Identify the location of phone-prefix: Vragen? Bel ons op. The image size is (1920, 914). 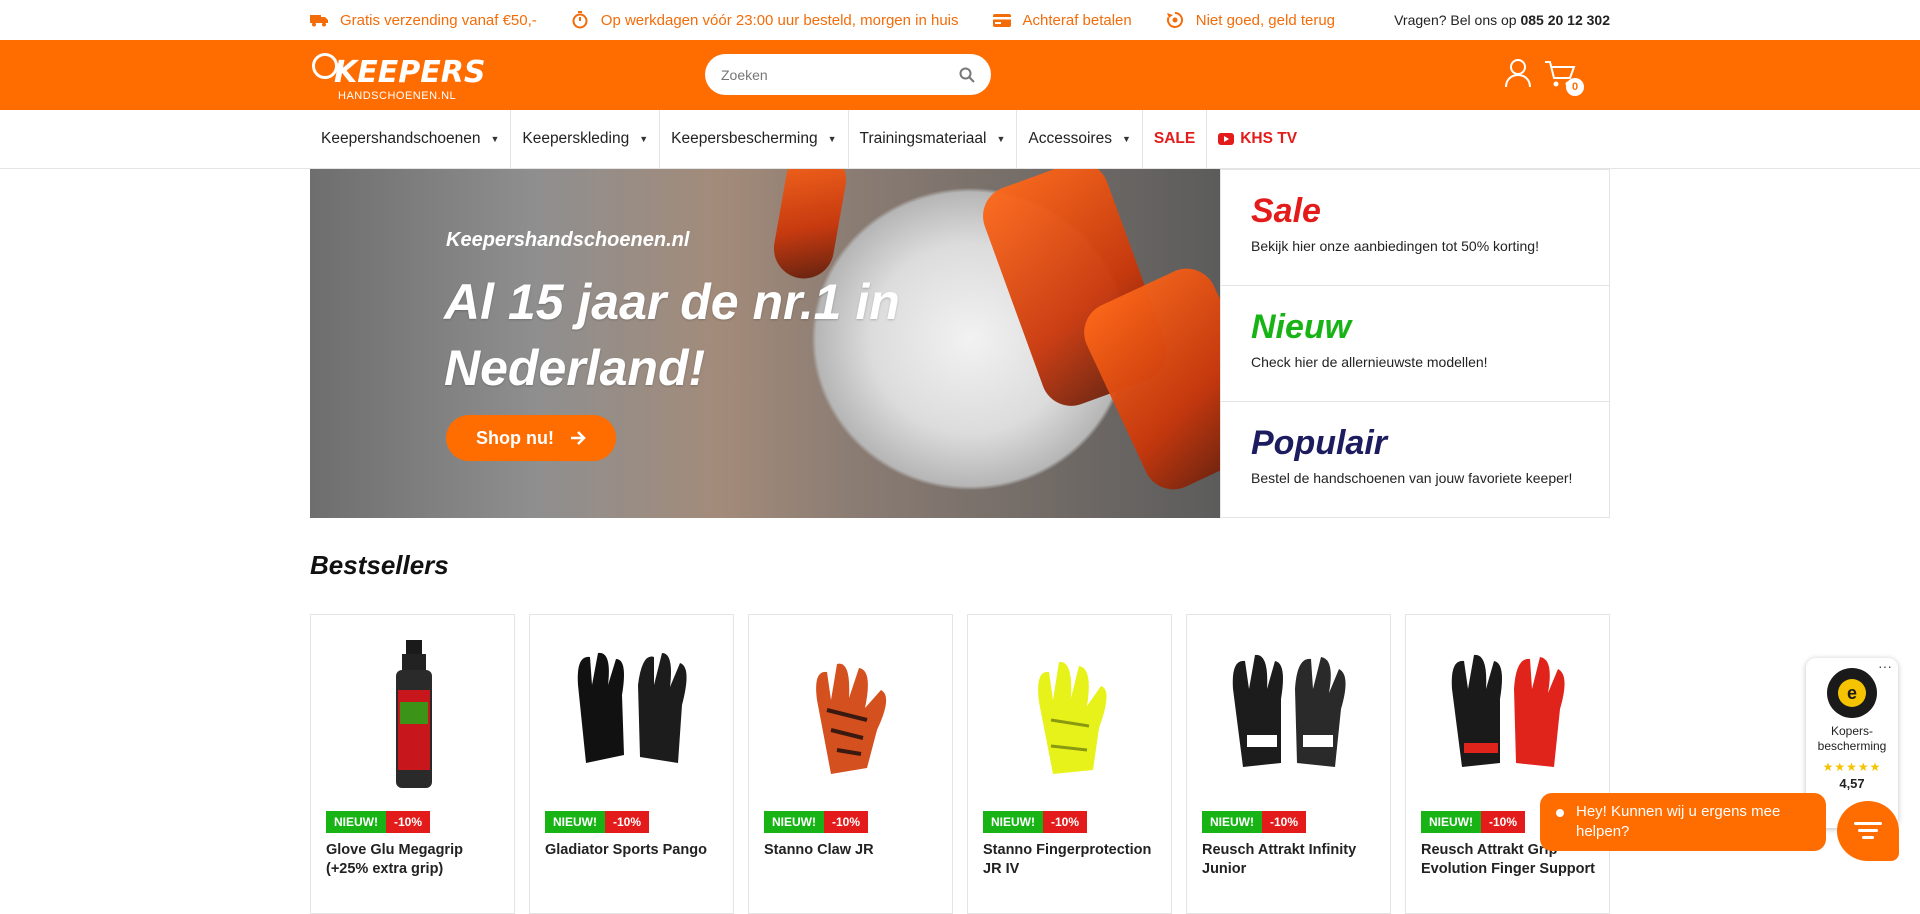
(1455, 20).